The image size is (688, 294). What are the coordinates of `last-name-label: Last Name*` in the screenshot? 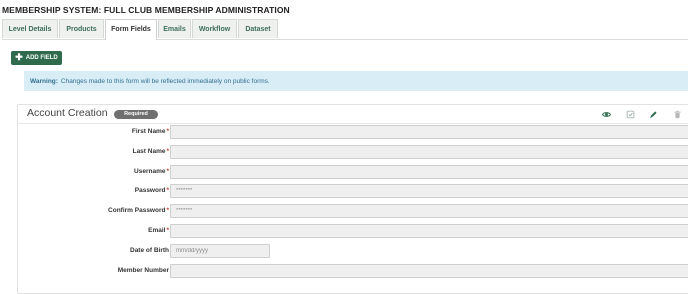 It's located at (150, 151).